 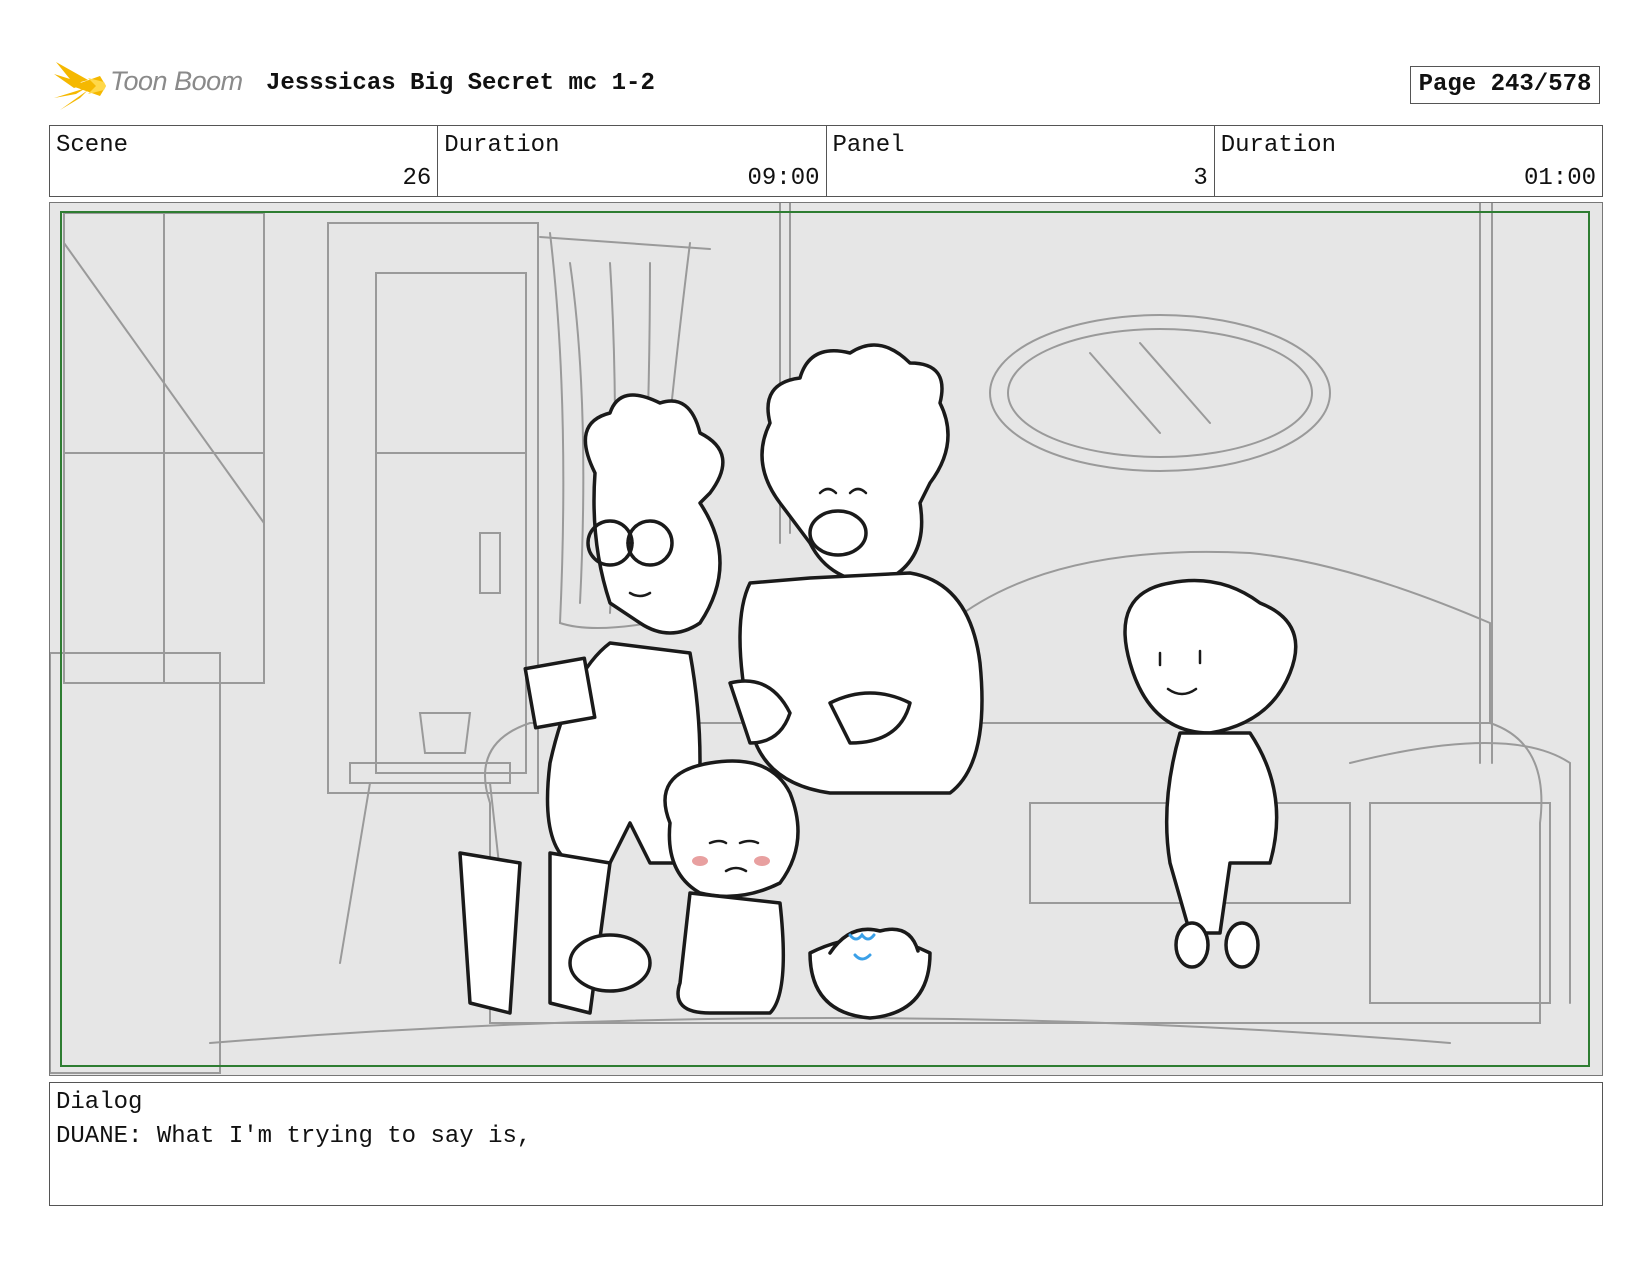 What do you see at coordinates (294, 1136) in the screenshot?
I see `dialog-text: DUANE: What I'm trying to say is,` at bounding box center [294, 1136].